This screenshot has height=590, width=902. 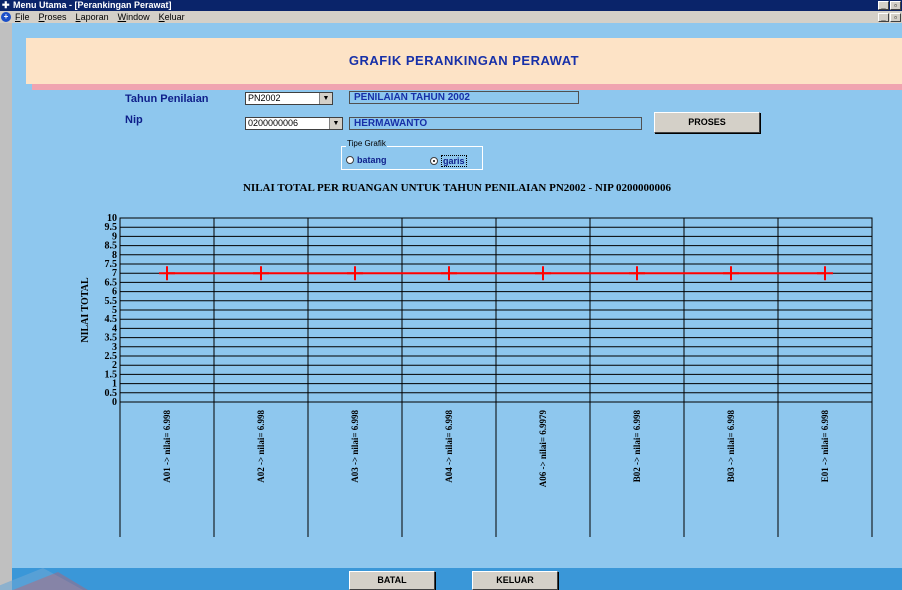 What do you see at coordinates (134, 17) in the screenshot?
I see `menu-window: Window` at bounding box center [134, 17].